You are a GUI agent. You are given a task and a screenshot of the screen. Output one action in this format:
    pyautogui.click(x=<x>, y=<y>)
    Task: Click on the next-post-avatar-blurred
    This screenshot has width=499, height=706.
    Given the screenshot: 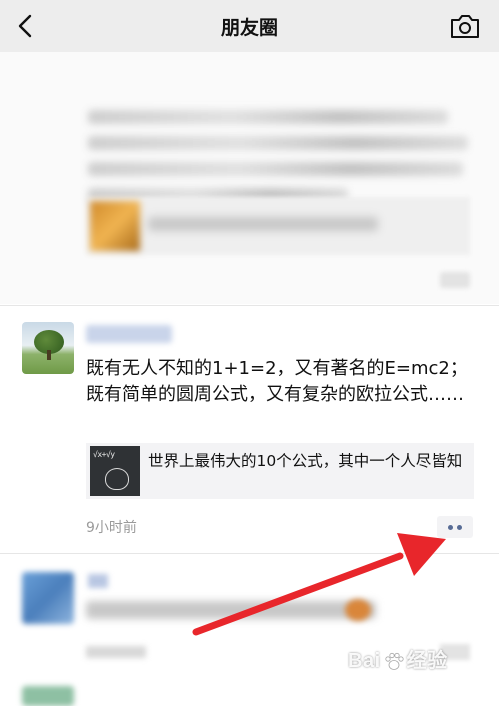 What is the action you would take?
    pyautogui.click(x=48, y=598)
    